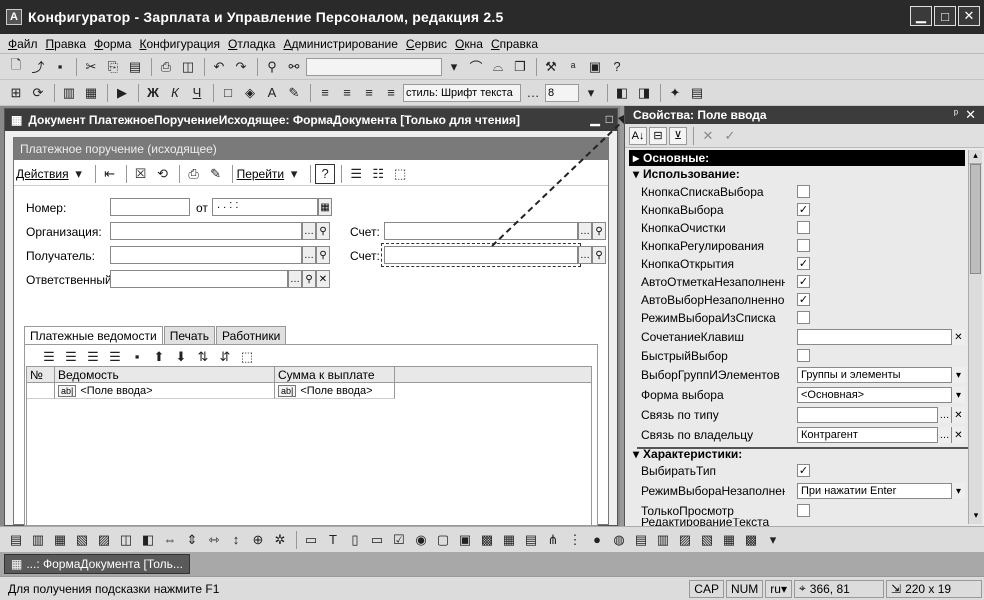  What do you see at coordinates (797, 228) in the screenshot?
I see `property-row: КнопкаОчистки` at bounding box center [797, 228].